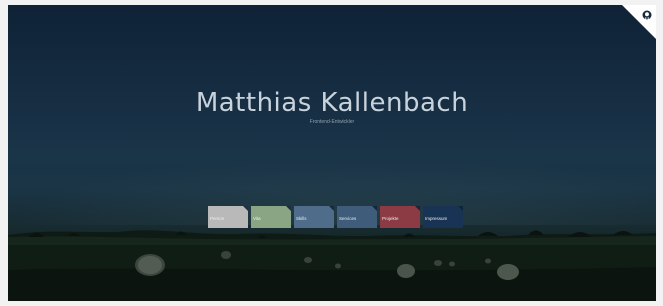 The height and width of the screenshot is (306, 663). What do you see at coordinates (436, 218) in the screenshot?
I see `nav-item-label: Impressum` at bounding box center [436, 218].